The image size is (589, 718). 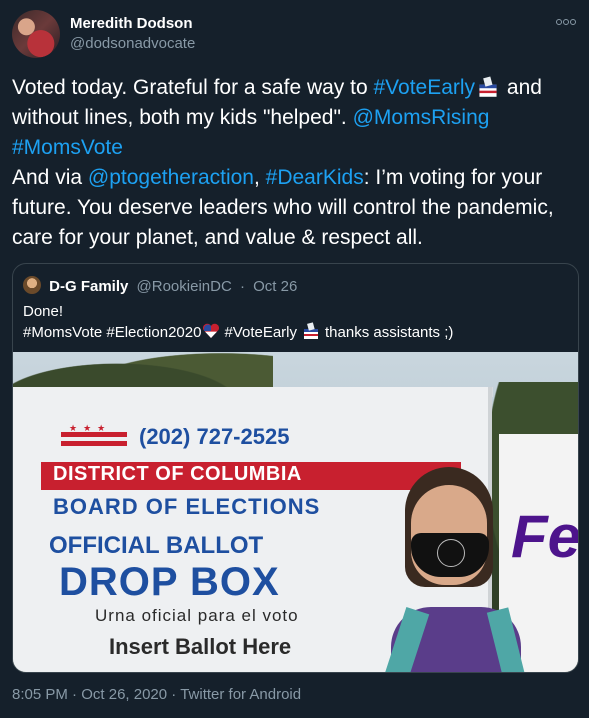 I want to click on drop-box-insert: Insert Ballot Here, so click(x=200, y=646).